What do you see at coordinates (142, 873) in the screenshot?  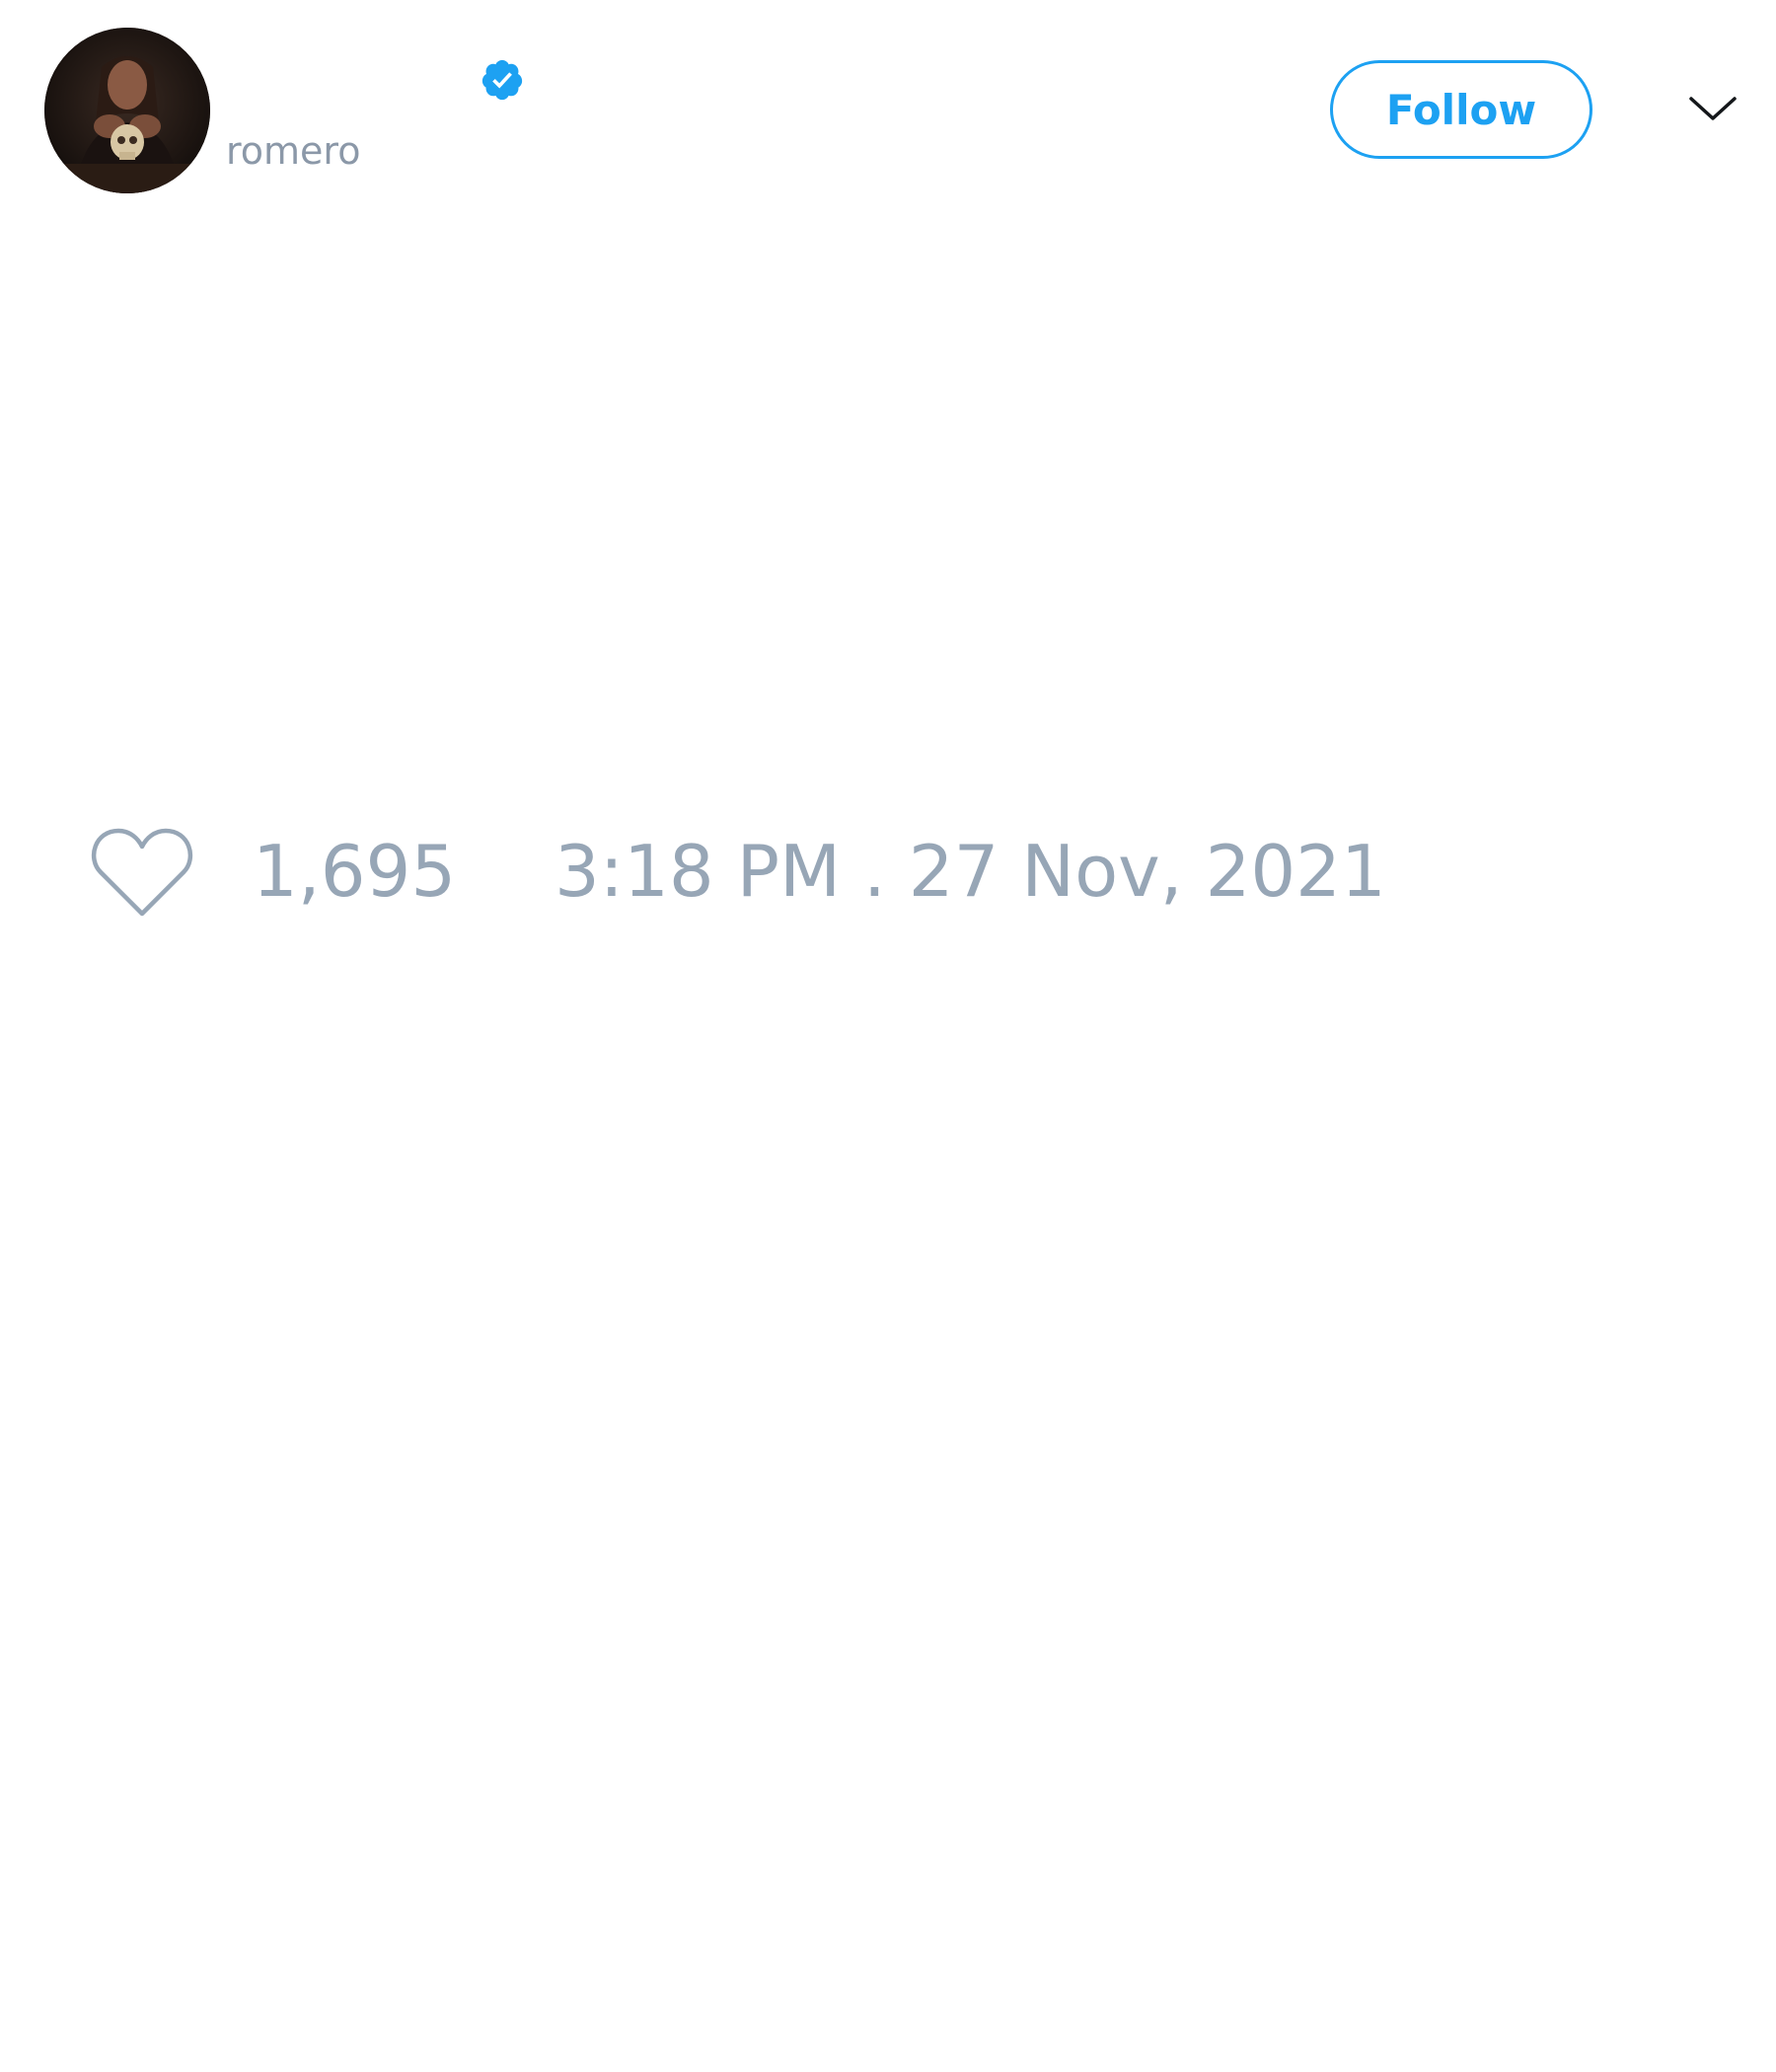 I see `heart-icon` at bounding box center [142, 873].